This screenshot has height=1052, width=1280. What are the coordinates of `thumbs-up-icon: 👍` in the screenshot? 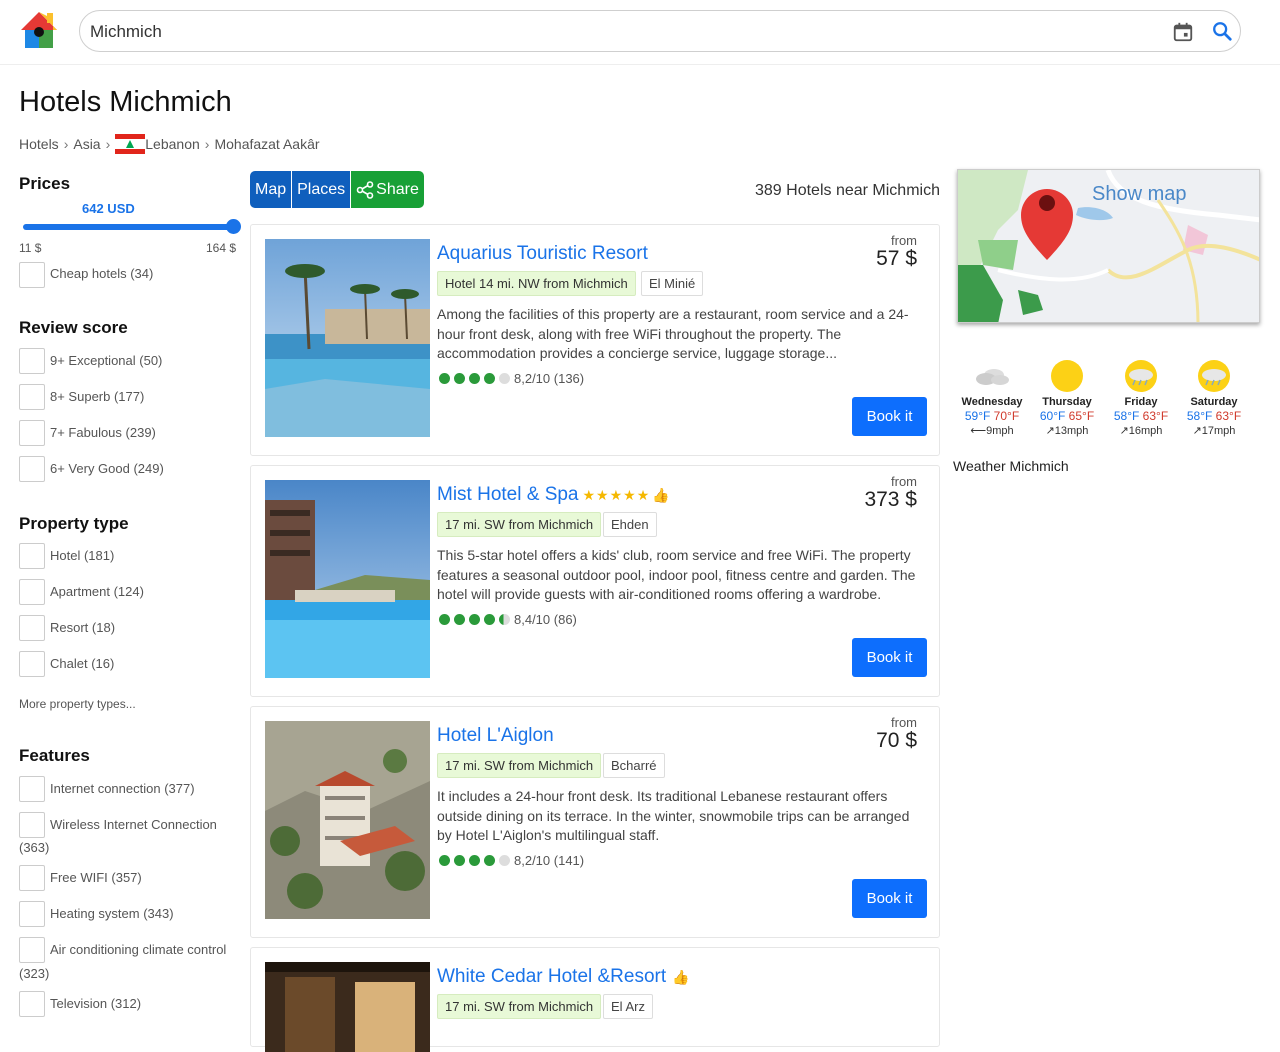 It's located at (661, 495).